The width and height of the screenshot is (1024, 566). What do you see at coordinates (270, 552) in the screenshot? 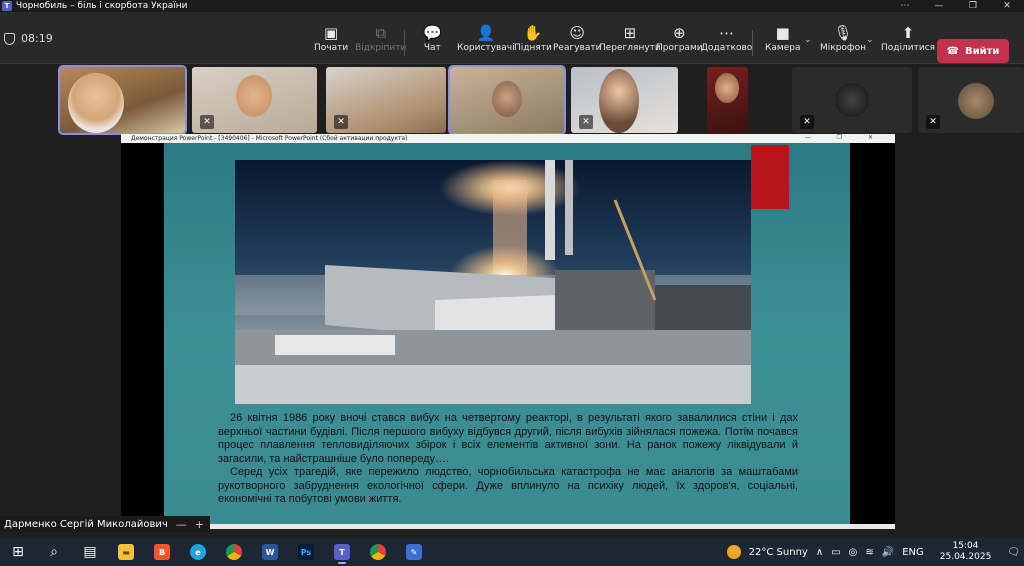
I see `word-icon: W` at bounding box center [270, 552].